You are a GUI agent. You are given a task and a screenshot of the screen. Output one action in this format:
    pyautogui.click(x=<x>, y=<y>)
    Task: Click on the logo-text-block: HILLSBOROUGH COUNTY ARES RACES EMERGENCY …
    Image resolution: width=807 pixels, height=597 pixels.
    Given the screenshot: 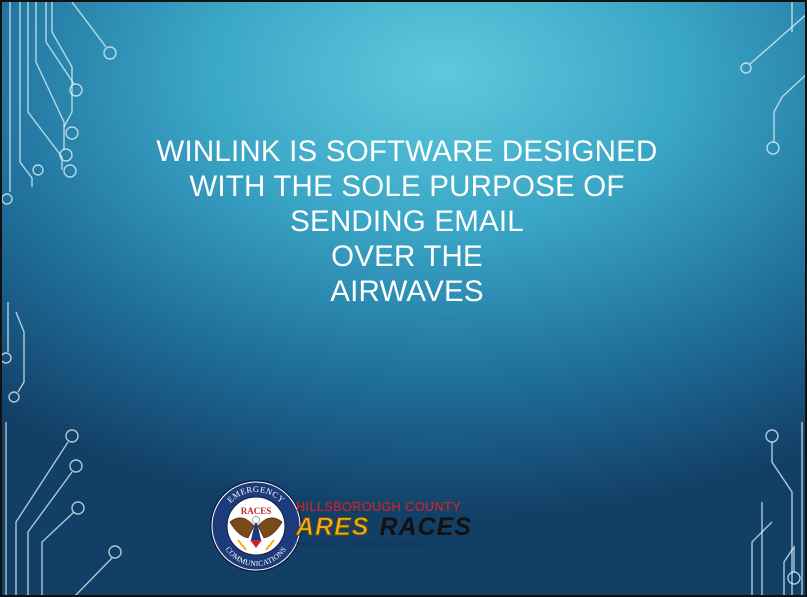 What is the action you would take?
    pyautogui.click(x=383, y=525)
    